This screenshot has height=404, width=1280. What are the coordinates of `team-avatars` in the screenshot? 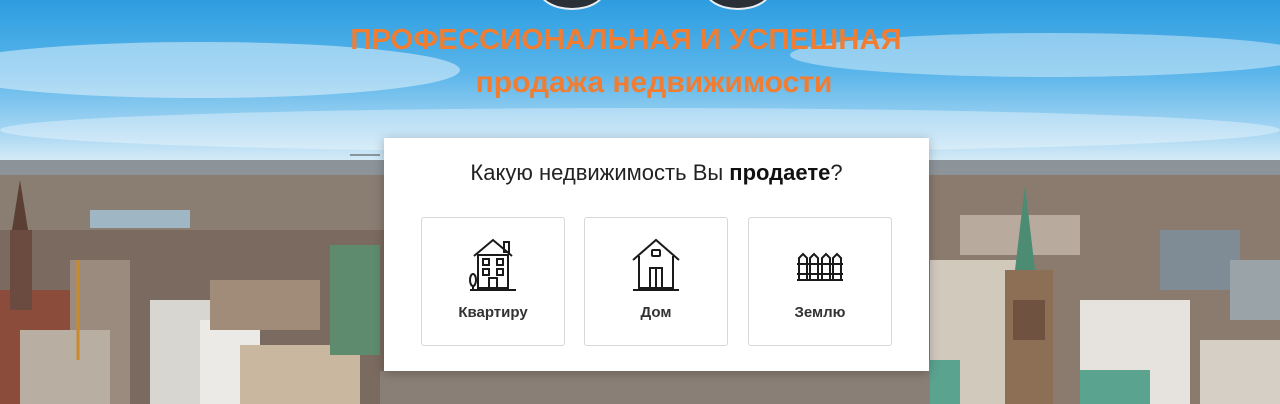 It's located at (640, 5).